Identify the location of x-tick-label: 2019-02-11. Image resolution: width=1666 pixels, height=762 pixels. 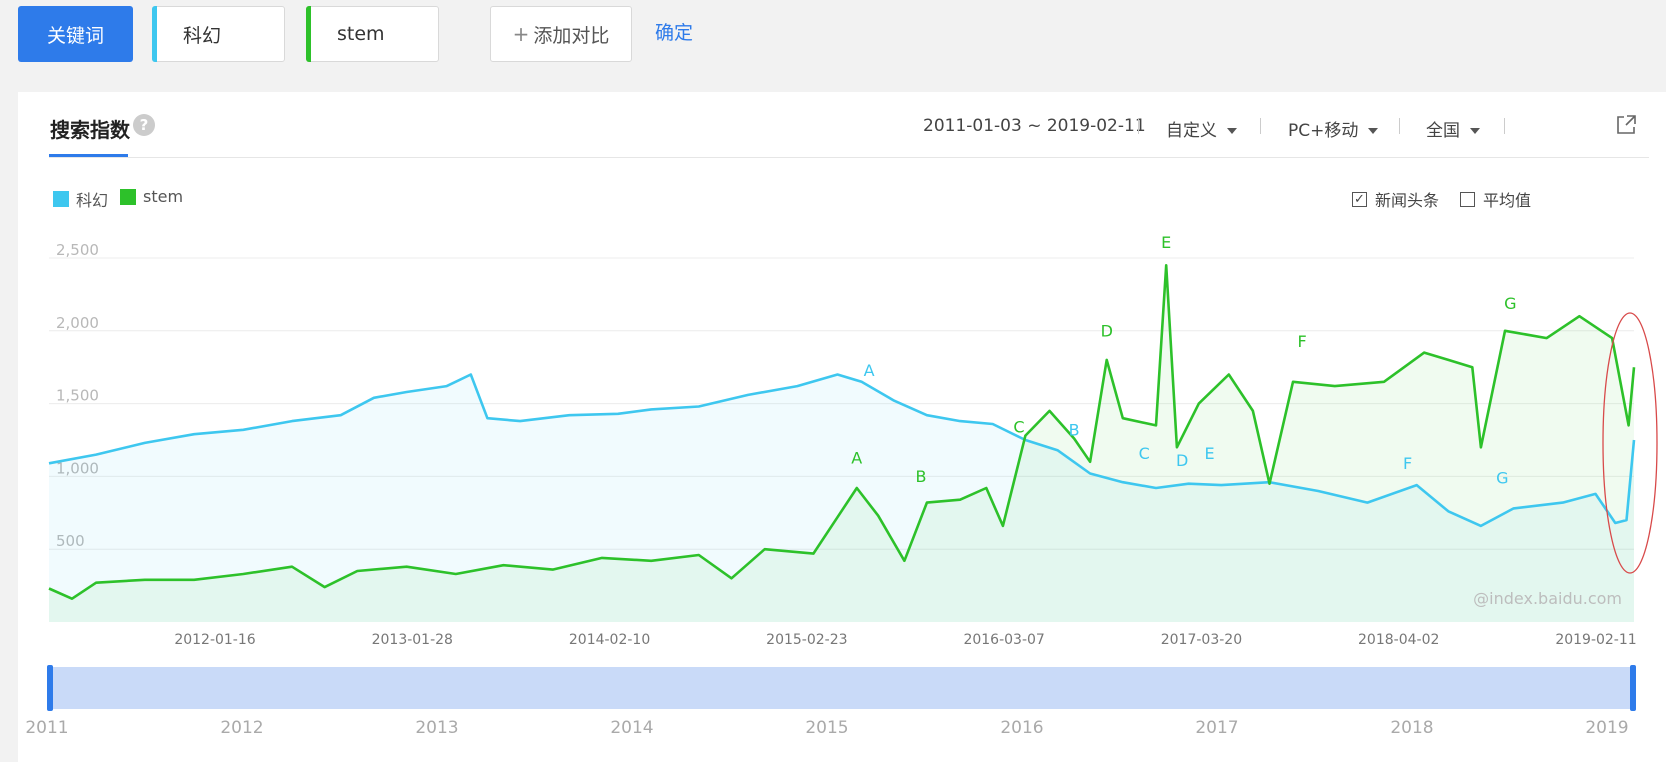
(1595, 640).